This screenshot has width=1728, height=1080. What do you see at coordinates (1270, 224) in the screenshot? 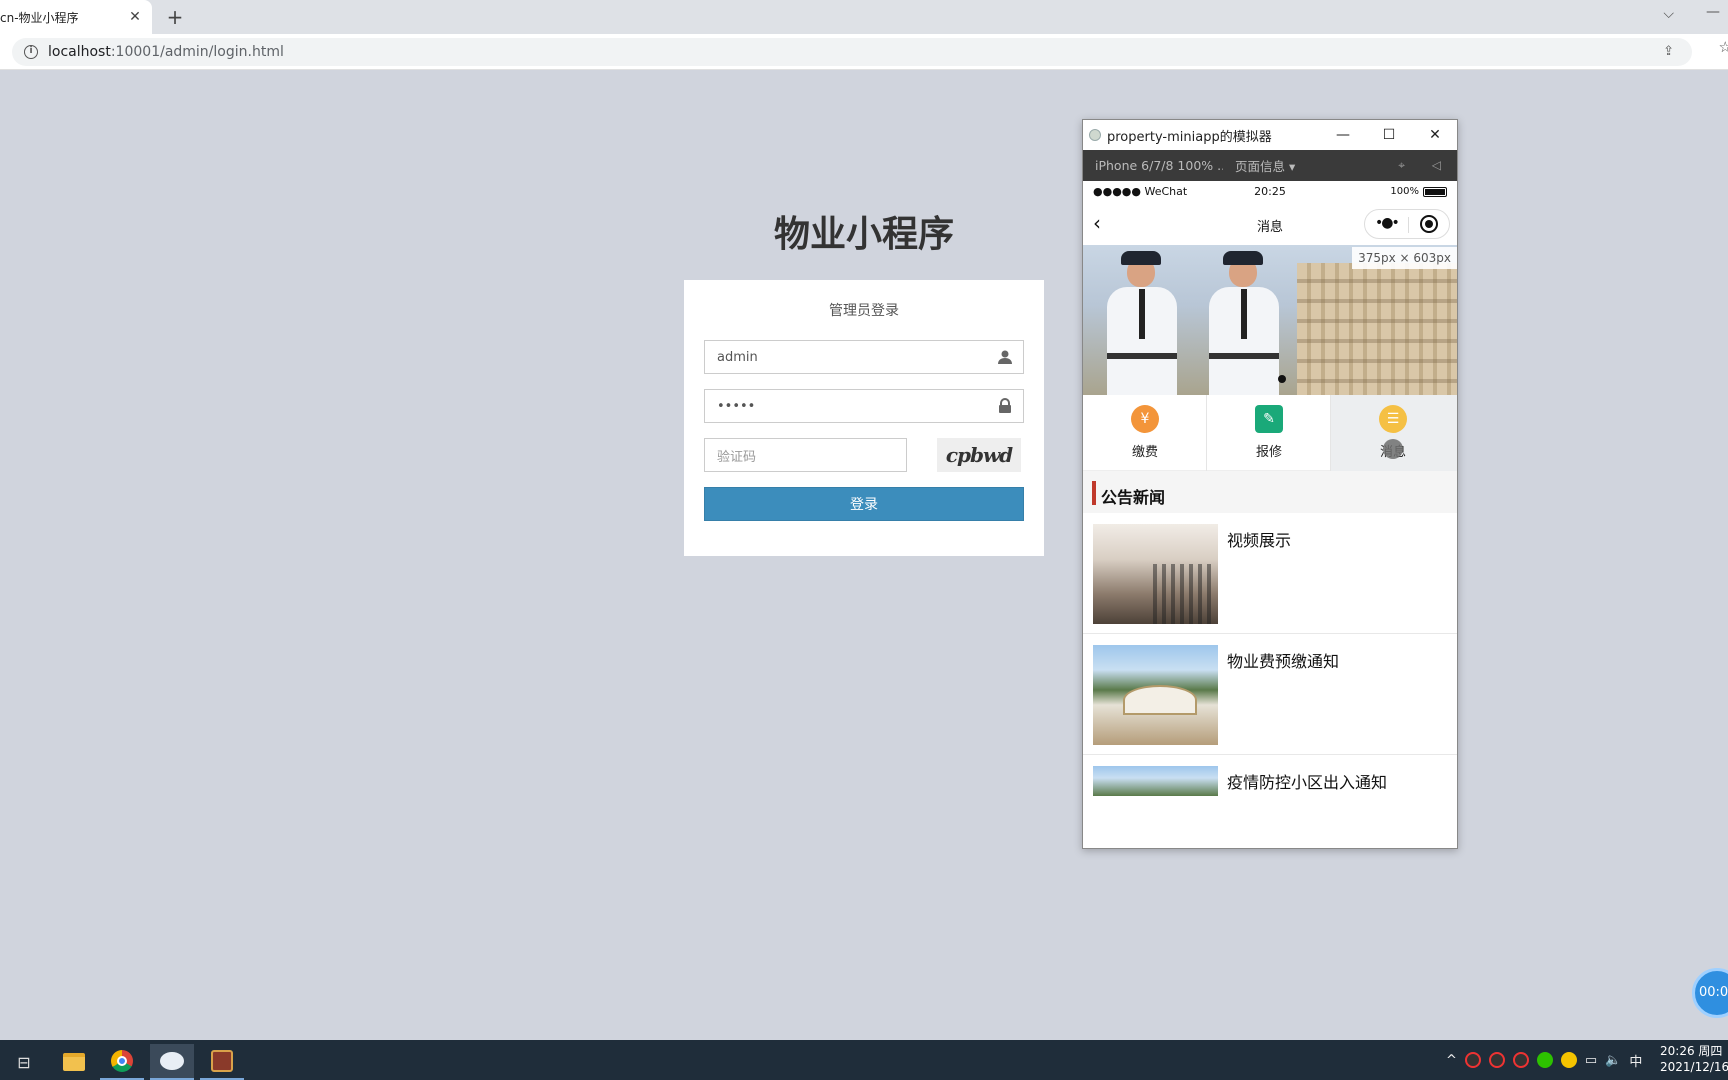
I see `miniapp-navbar: ‹ 消息 •●•` at bounding box center [1270, 224].